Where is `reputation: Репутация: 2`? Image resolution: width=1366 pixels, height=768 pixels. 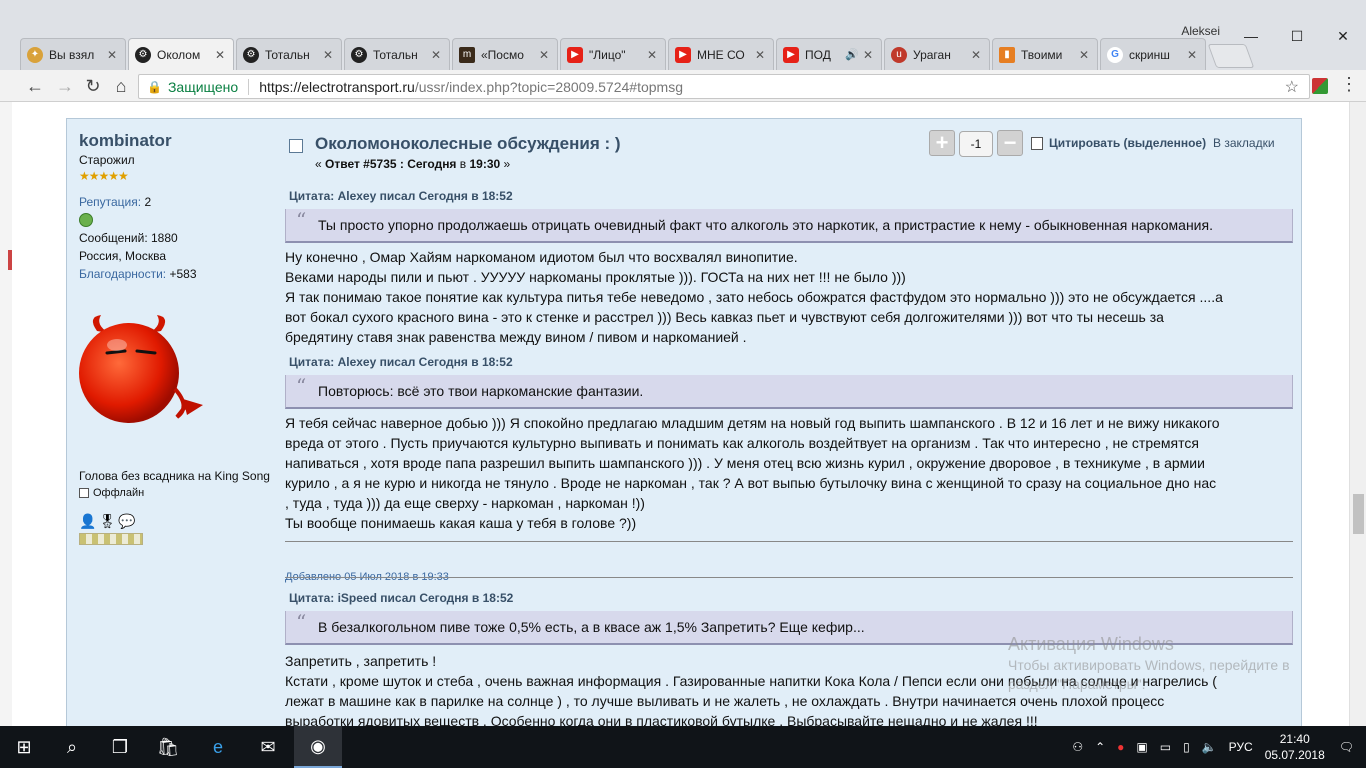 reputation: Репутация: 2 is located at coordinates (179, 202).